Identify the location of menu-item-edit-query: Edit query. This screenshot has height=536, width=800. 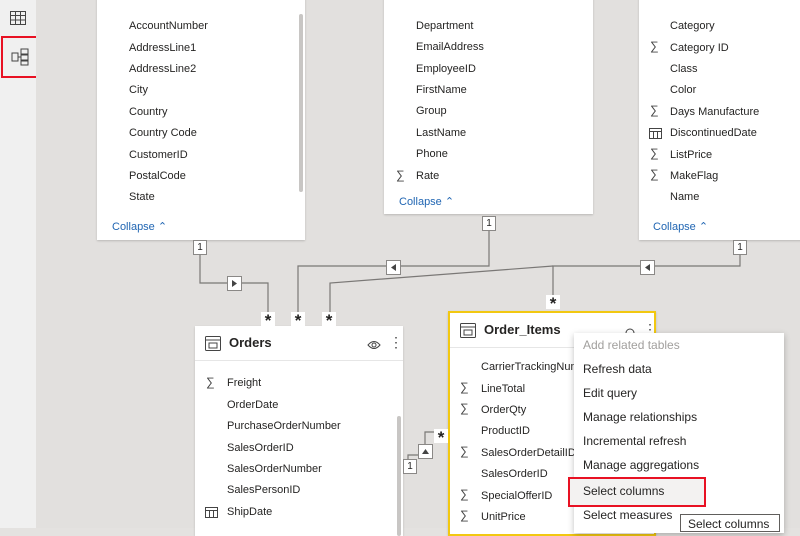
(610, 393).